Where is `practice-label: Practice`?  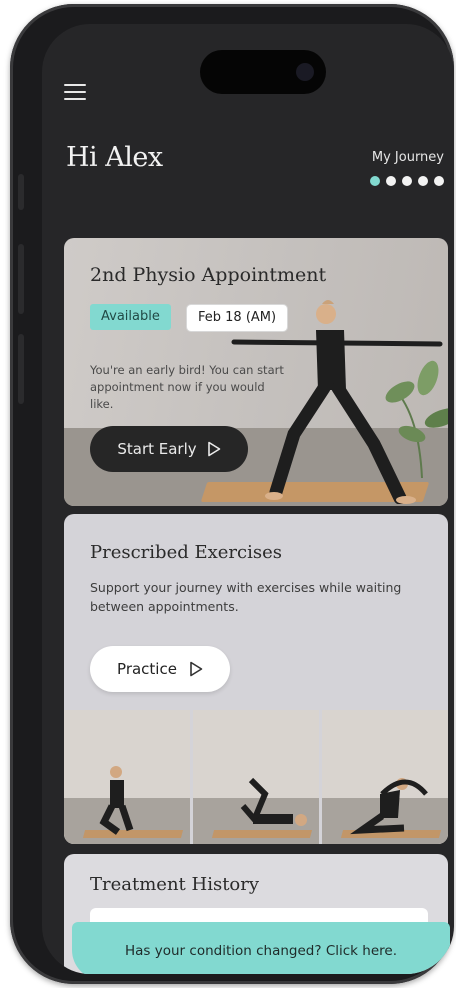 practice-label: Practice is located at coordinates (147, 669).